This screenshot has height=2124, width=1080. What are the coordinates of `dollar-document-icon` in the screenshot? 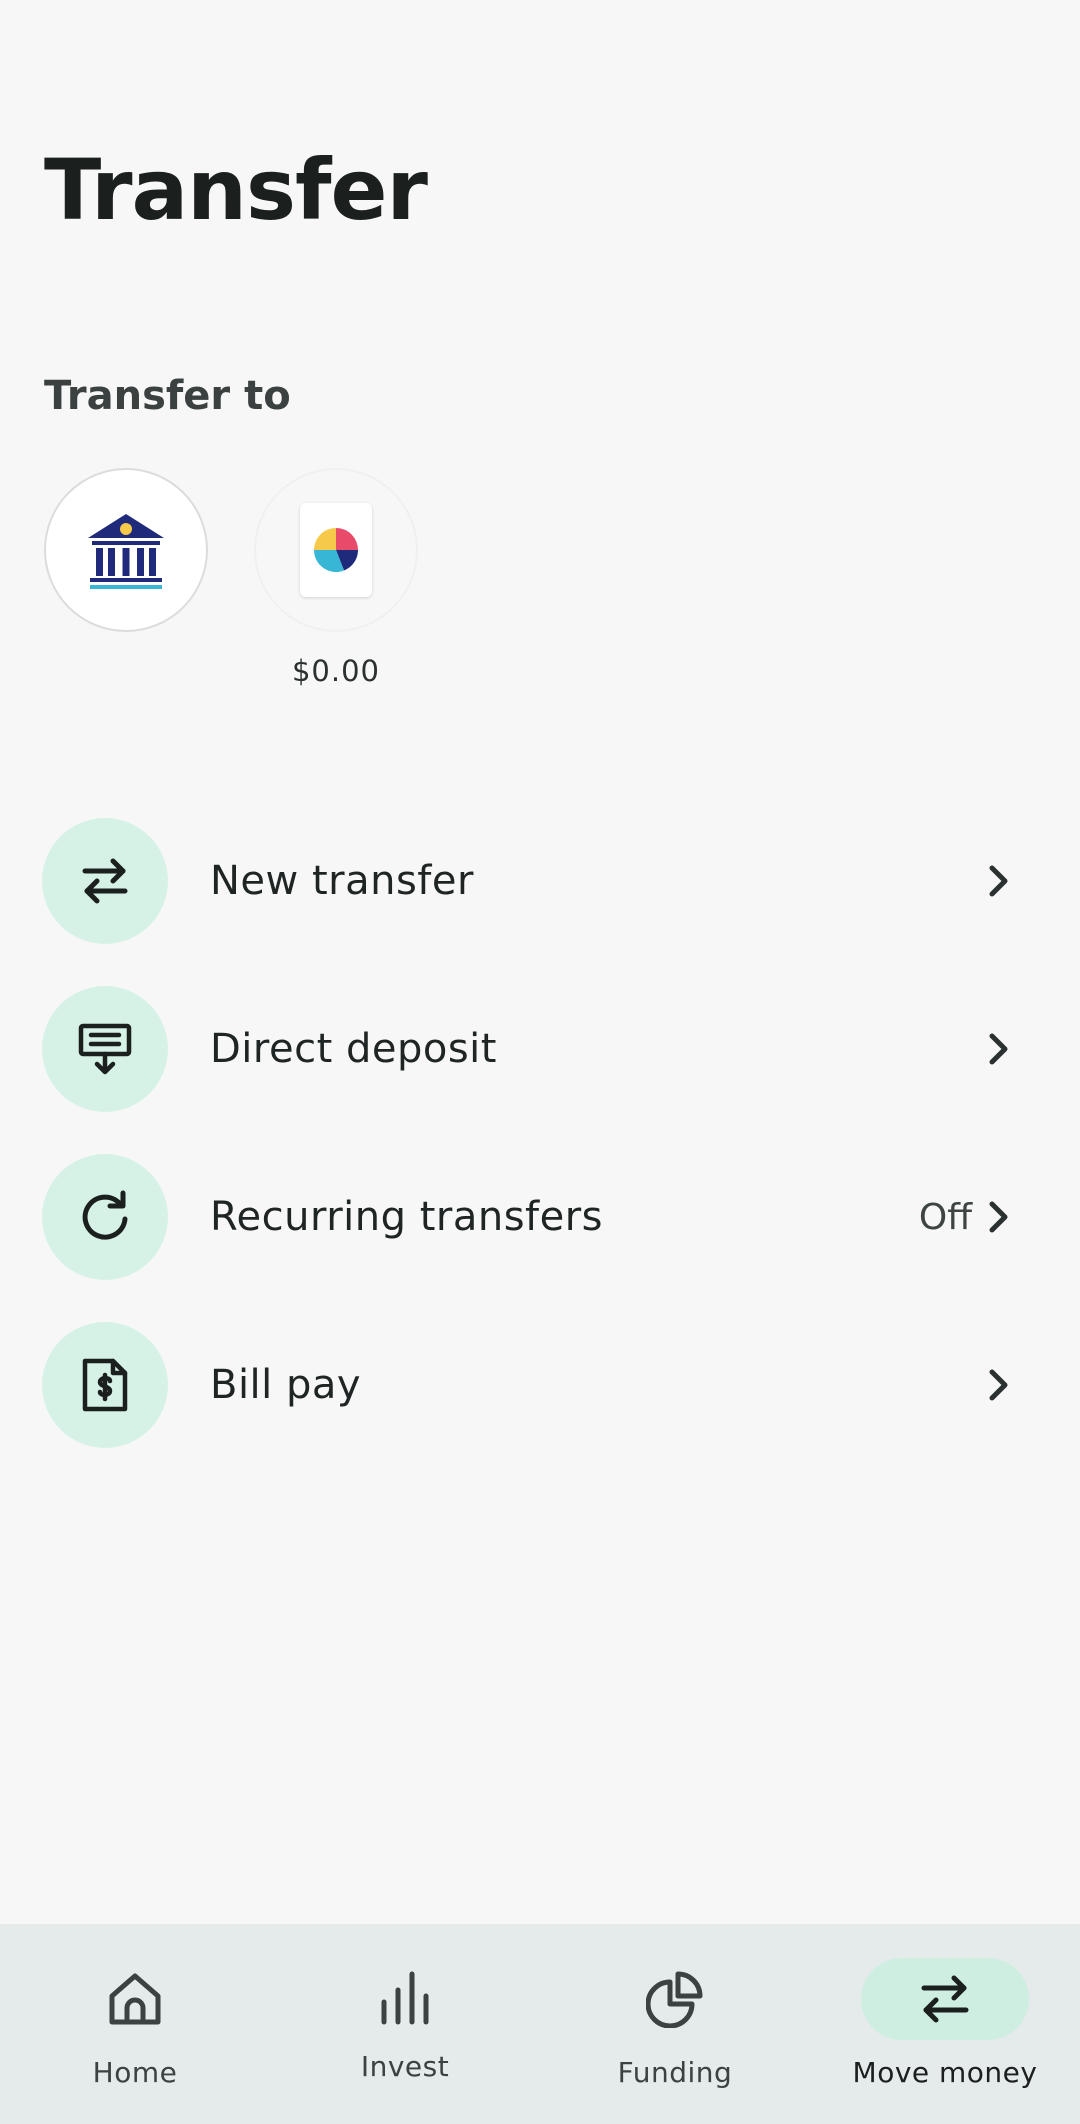 It's located at (105, 1385).